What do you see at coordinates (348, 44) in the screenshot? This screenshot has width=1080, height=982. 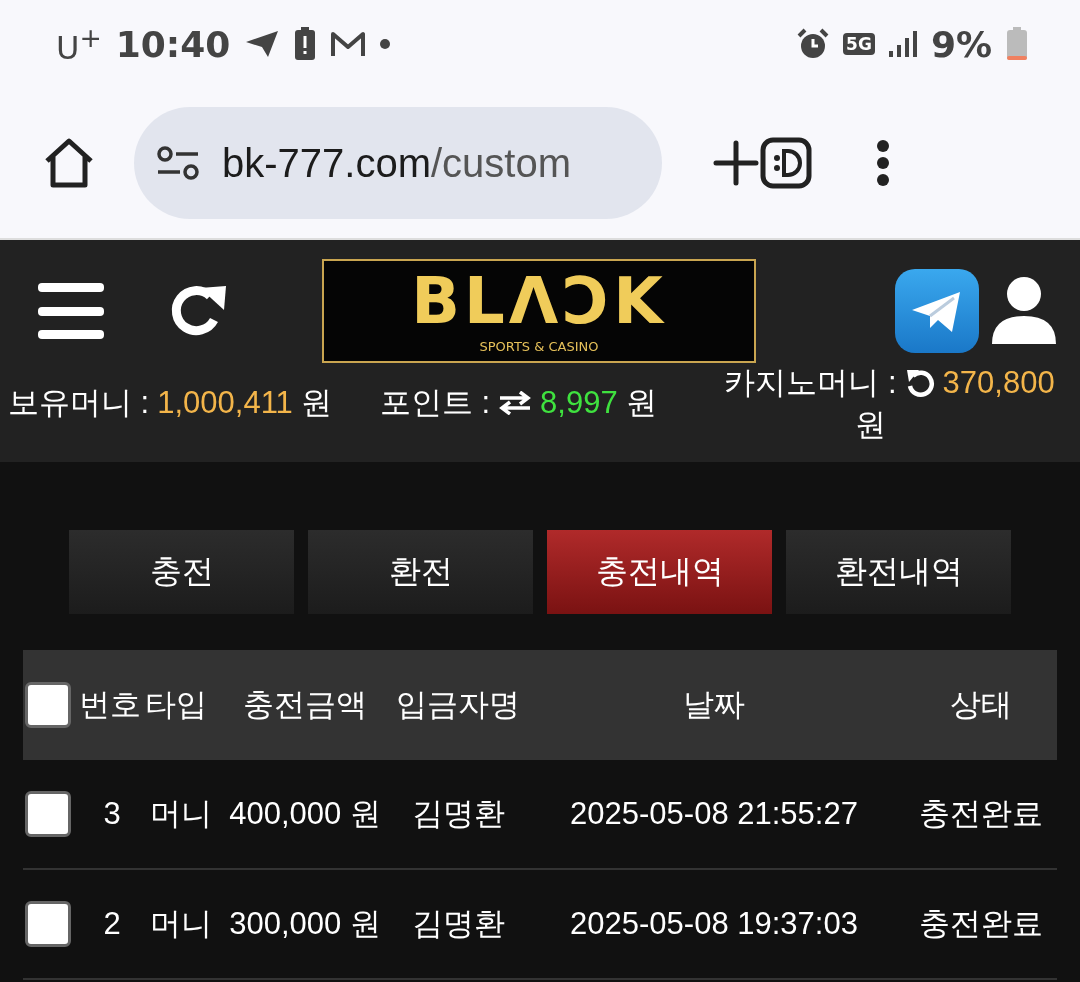 I see `mail-icon` at bounding box center [348, 44].